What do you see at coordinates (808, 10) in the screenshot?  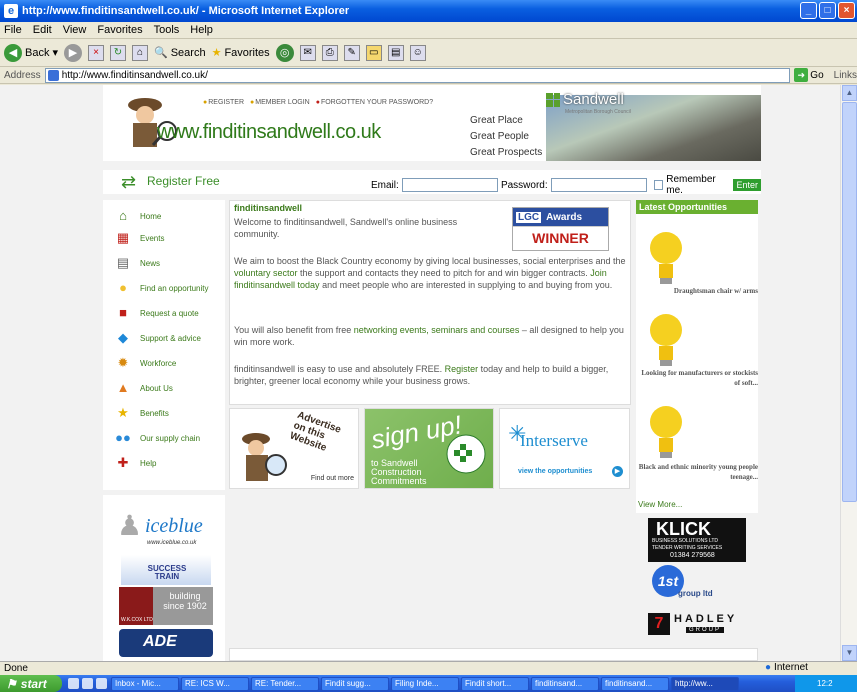 I see `minimize-button: _` at bounding box center [808, 10].